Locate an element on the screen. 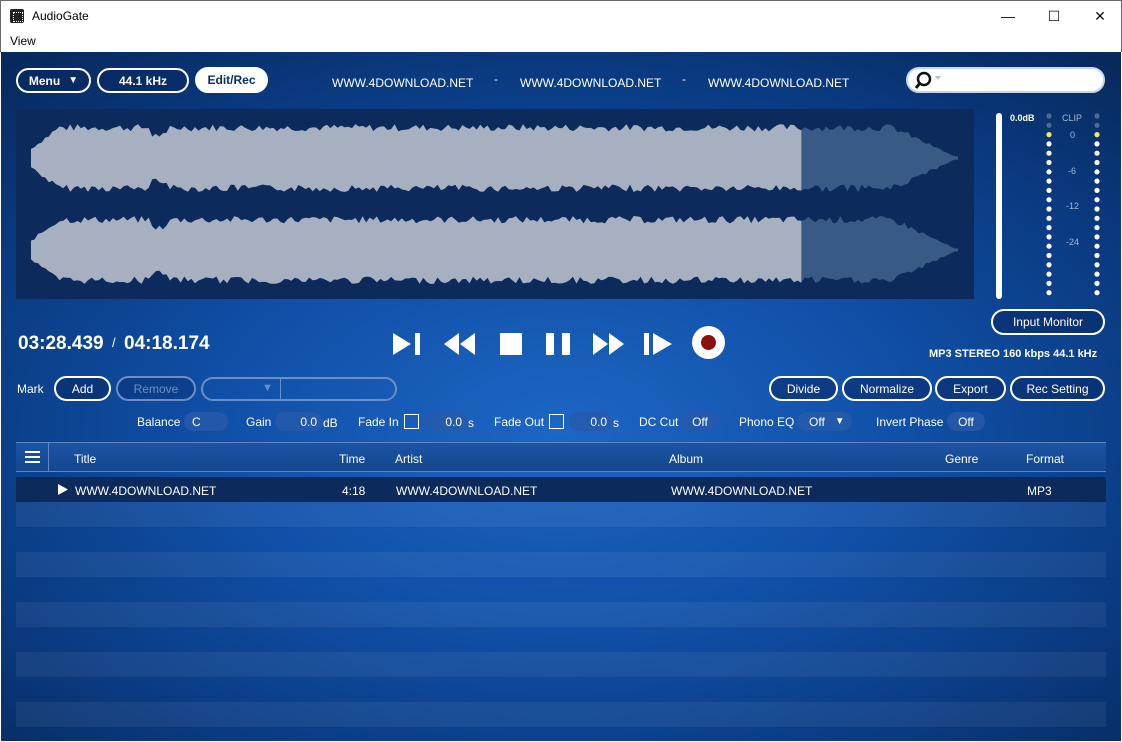  sample-rate-button: 44.1 kHz is located at coordinates (143, 80).